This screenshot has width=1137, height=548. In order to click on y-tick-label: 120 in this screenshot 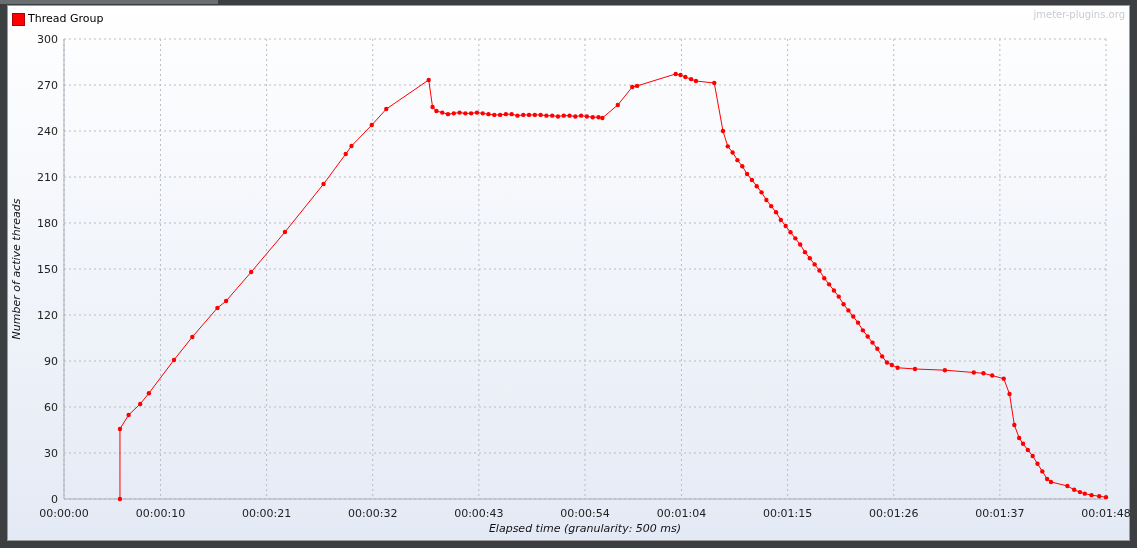, I will do `click(47, 315)`.